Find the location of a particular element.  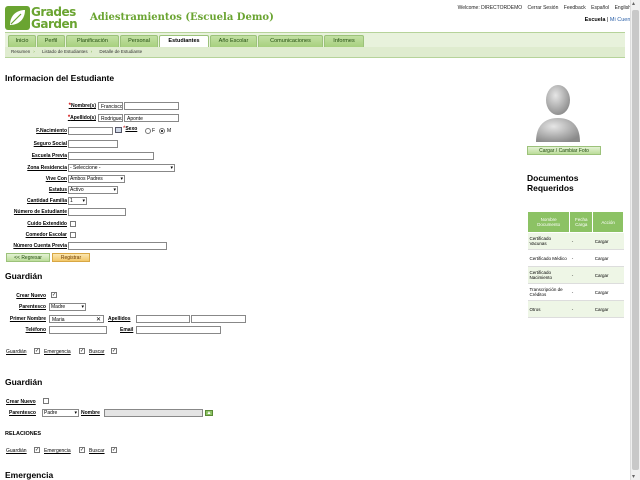

sexo-m-label: M is located at coordinates (169, 131).